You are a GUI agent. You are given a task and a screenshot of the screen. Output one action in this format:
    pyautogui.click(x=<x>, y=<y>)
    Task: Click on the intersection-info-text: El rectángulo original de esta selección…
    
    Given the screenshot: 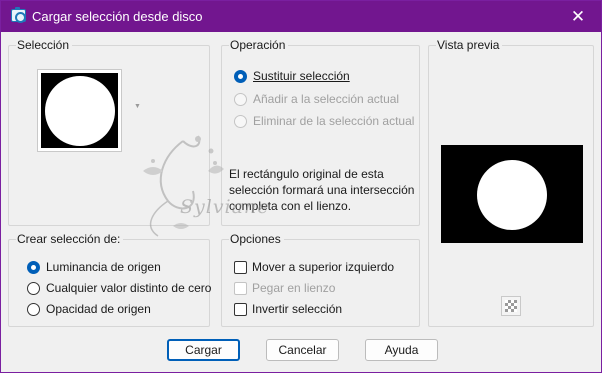 What is the action you would take?
    pyautogui.click(x=324, y=190)
    